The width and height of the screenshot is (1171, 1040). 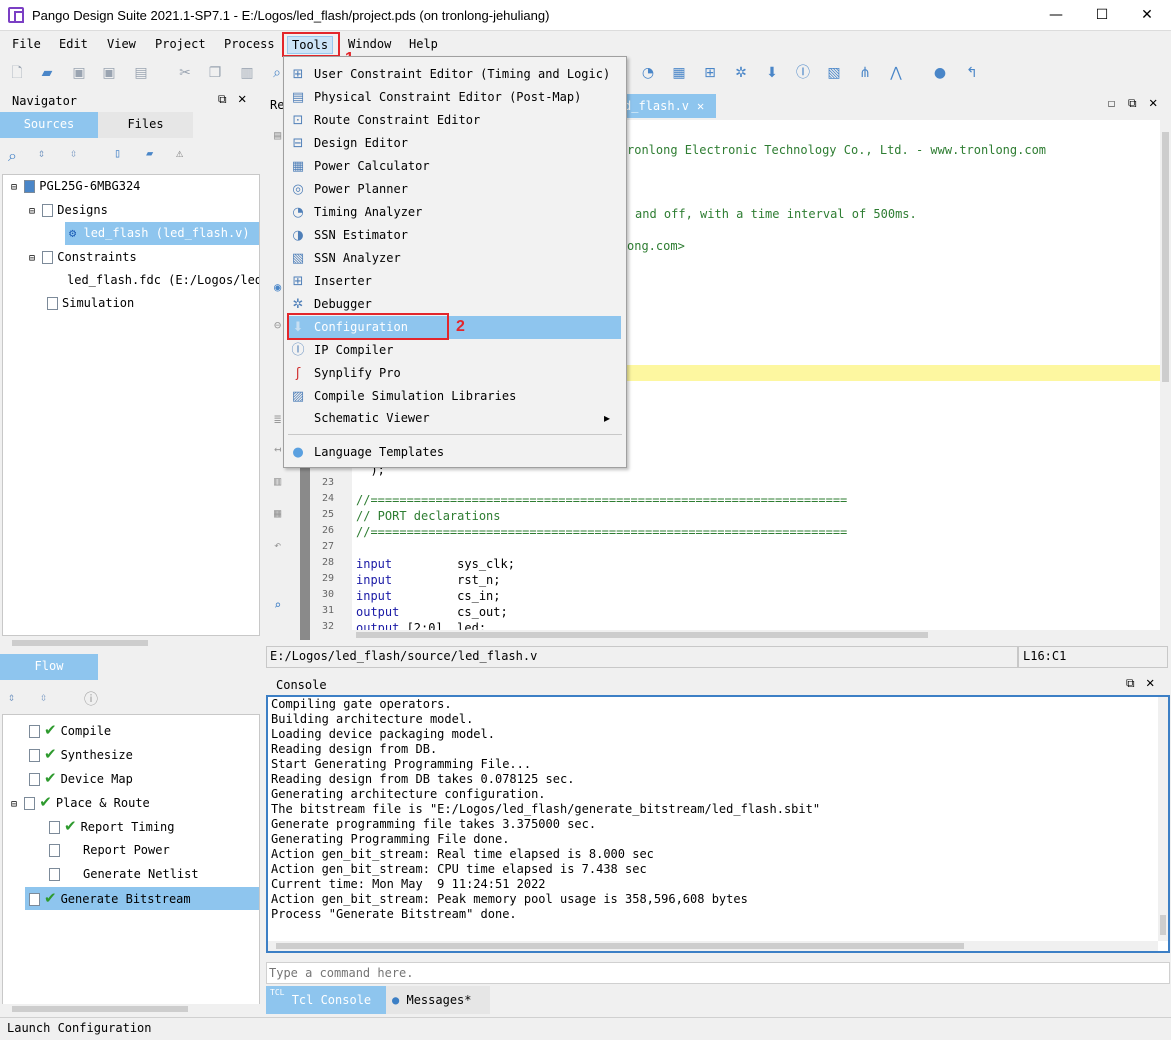 What do you see at coordinates (49, 125) in the screenshot?
I see `tab-sources: Sources` at bounding box center [49, 125].